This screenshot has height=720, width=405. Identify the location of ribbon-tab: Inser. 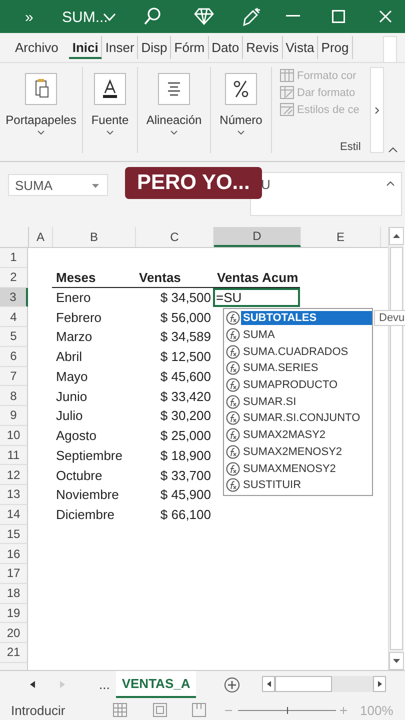
(120, 47).